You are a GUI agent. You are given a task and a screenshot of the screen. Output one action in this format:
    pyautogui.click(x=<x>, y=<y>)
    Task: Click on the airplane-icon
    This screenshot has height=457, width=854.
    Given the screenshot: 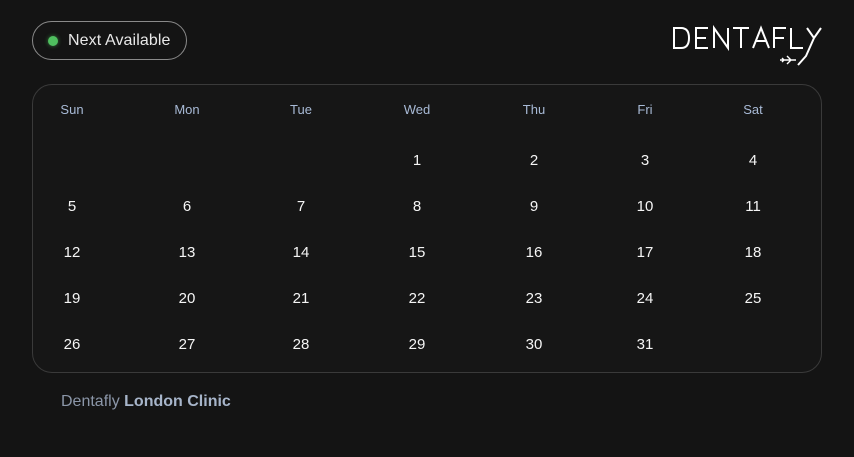 What is the action you would take?
    pyautogui.click(x=788, y=60)
    